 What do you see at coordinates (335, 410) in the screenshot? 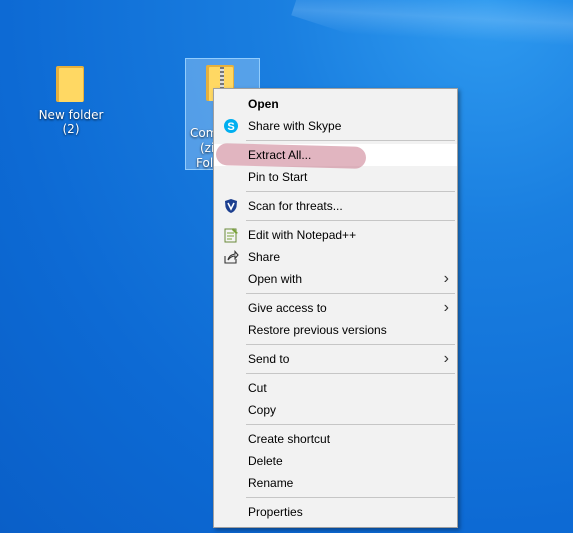
I see `menu-item-copy: Copy` at bounding box center [335, 410].